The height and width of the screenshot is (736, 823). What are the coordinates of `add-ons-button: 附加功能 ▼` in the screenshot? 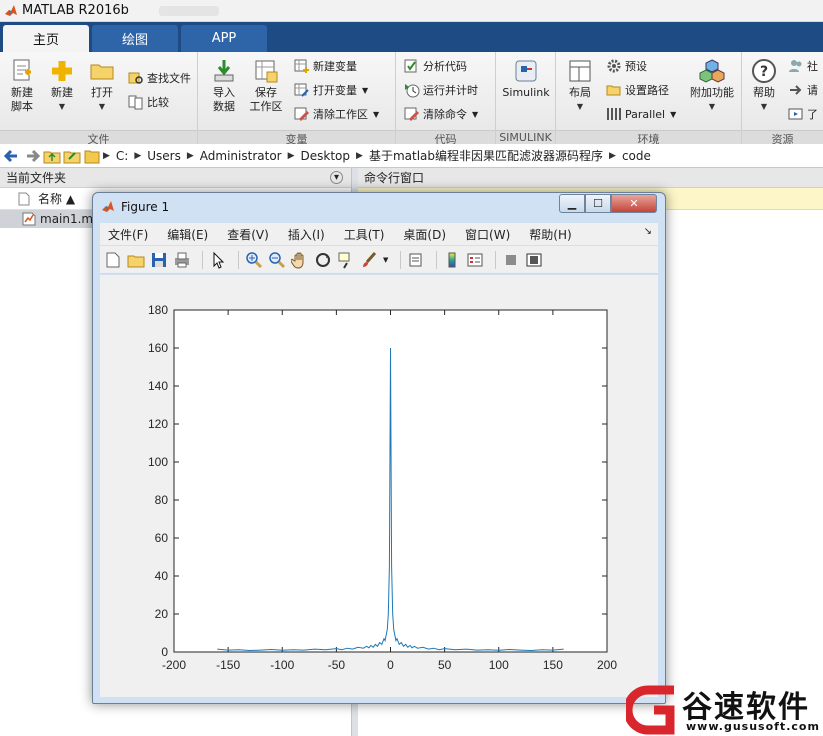 It's located at (712, 91).